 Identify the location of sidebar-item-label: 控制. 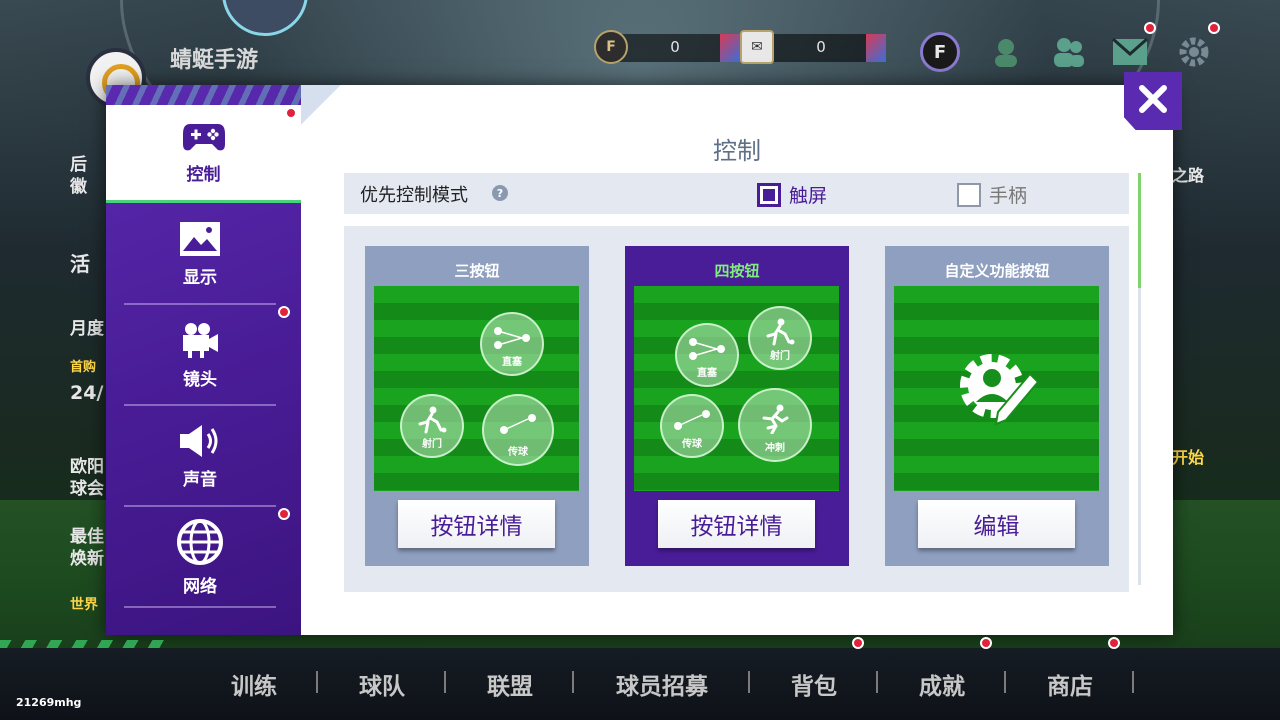
(203, 175).